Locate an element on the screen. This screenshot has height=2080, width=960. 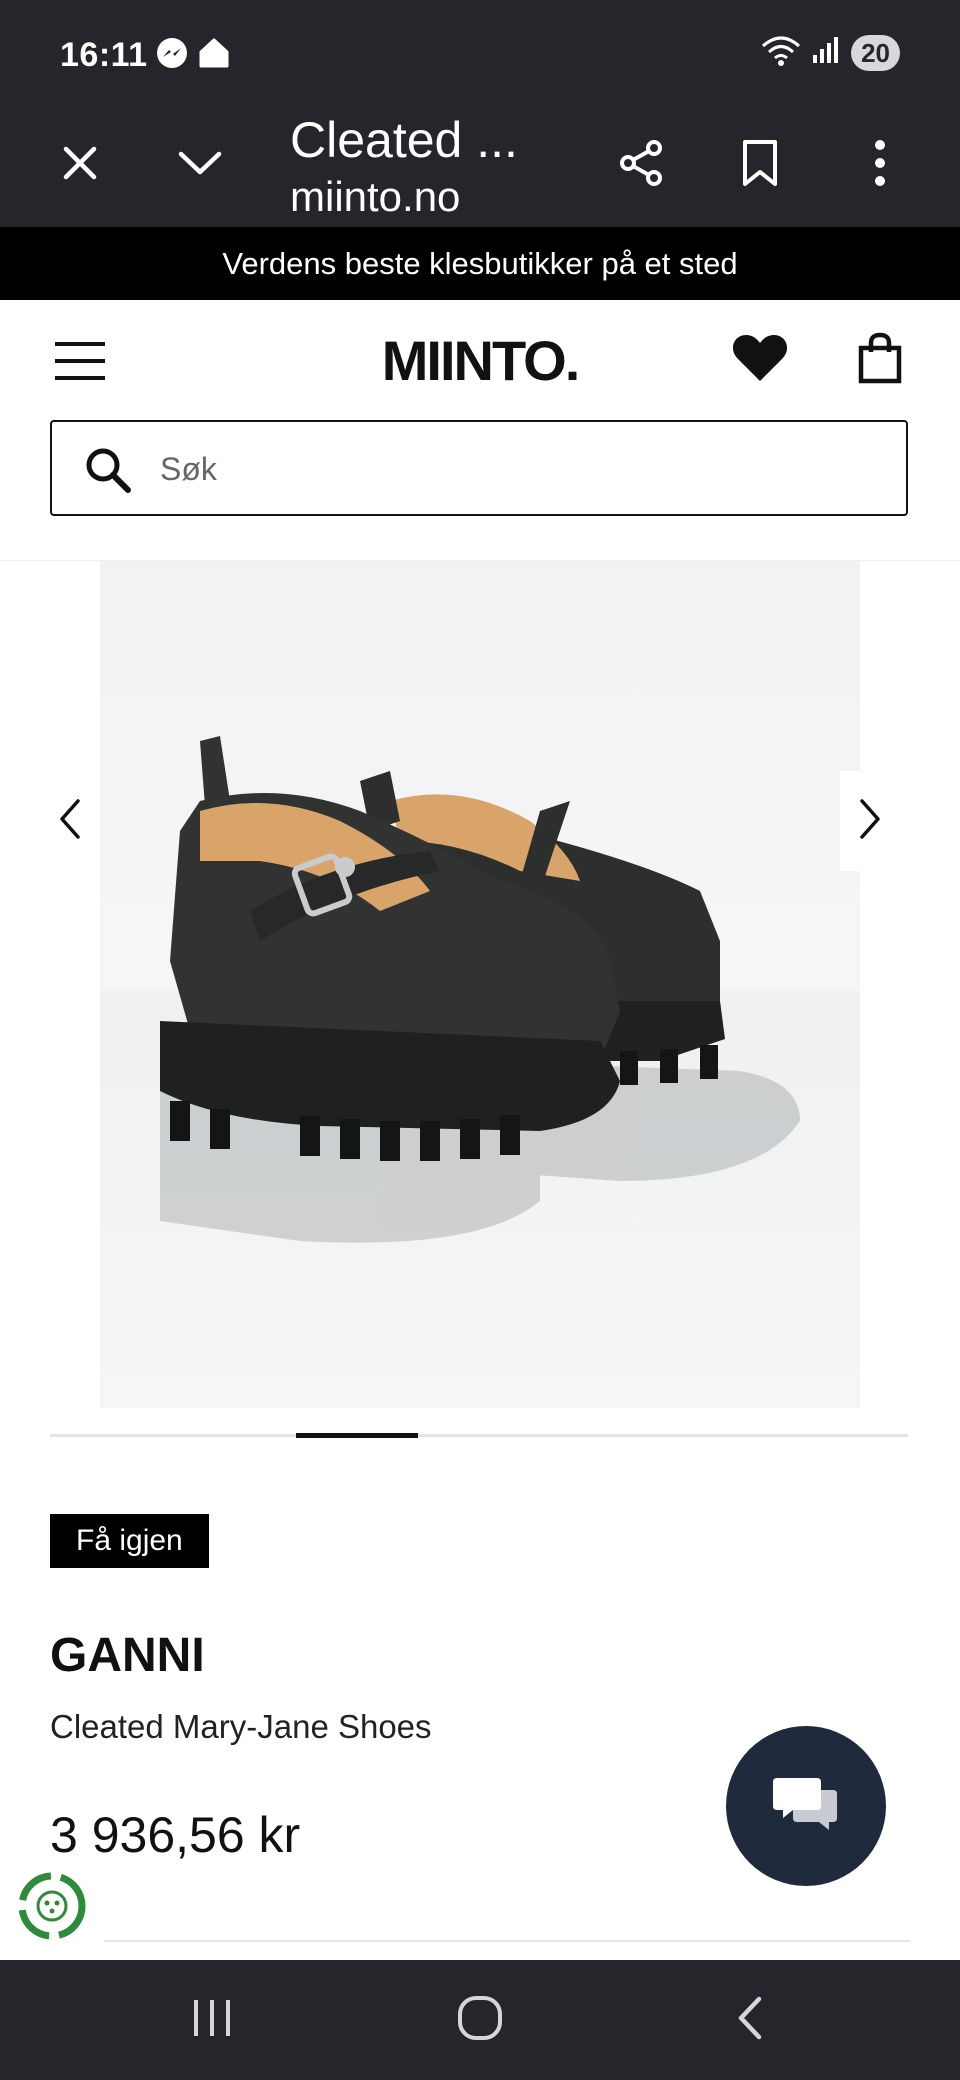
site-logo: MIINTO. is located at coordinates (481, 360).